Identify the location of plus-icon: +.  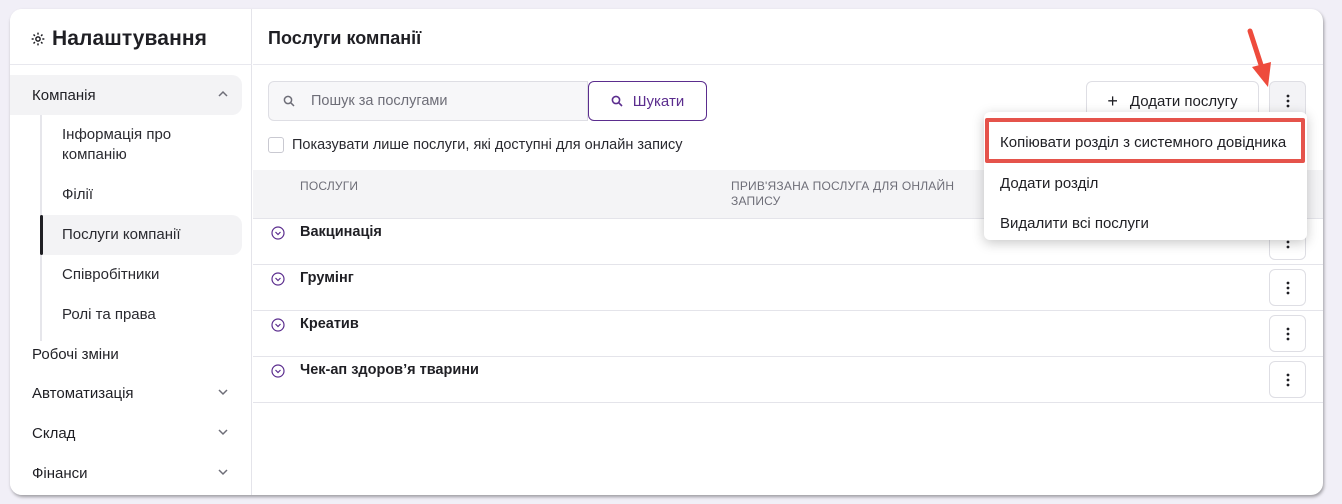
(1112, 100).